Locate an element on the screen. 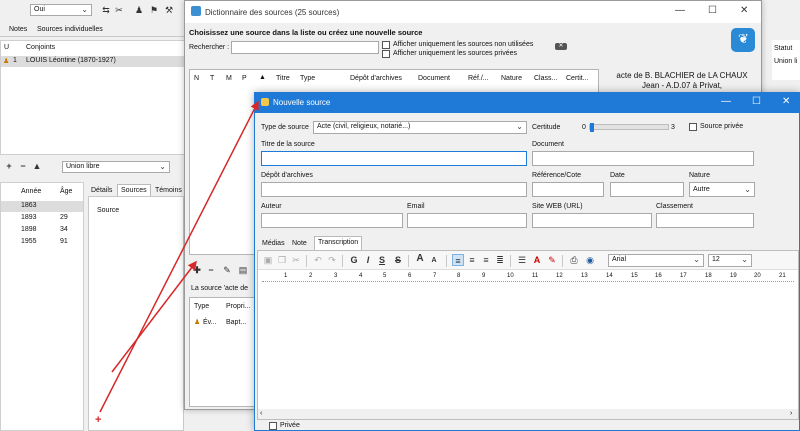  red-plus-icon: + is located at coordinates (98, 420).